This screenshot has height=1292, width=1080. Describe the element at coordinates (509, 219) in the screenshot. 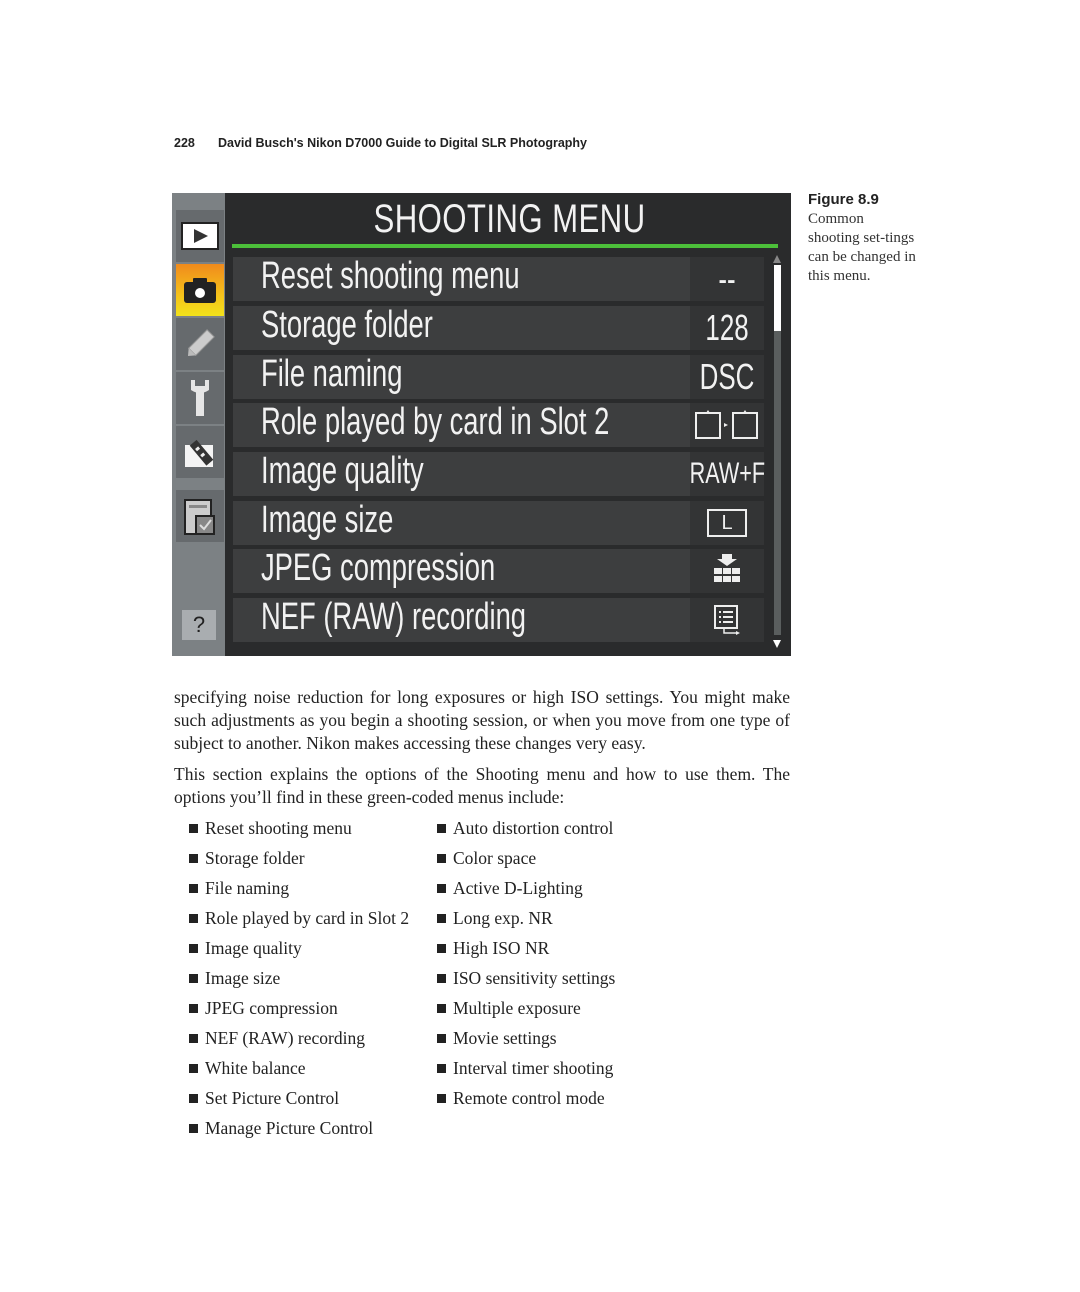

I see `menu-title: SHOOTING MENU` at that location.